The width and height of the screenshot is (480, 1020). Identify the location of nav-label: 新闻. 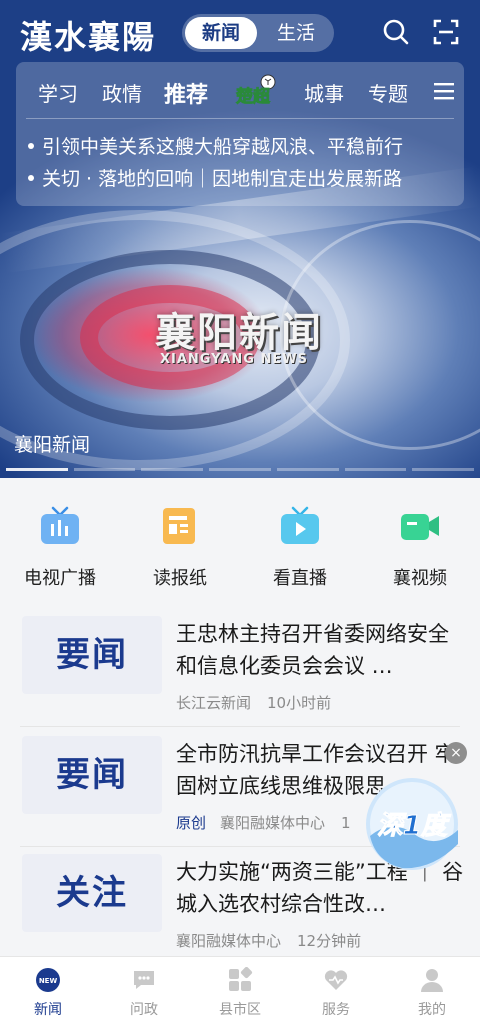
(48, 1010).